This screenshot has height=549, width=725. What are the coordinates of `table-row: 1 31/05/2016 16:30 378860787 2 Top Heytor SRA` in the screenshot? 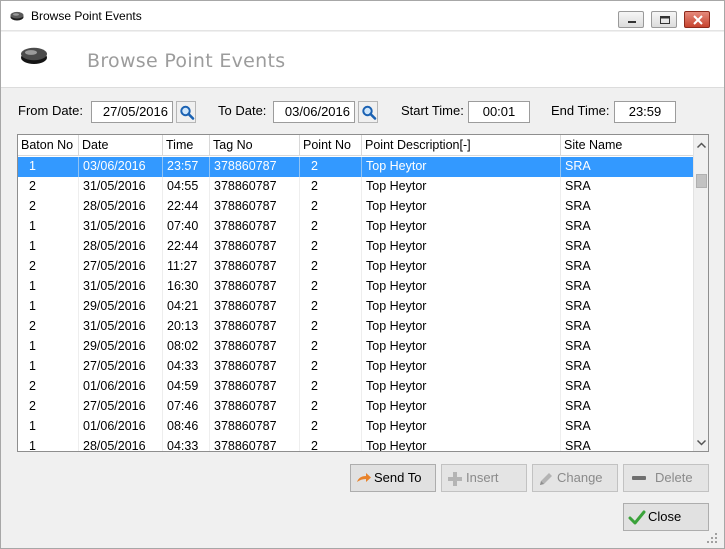 It's located at (355, 287).